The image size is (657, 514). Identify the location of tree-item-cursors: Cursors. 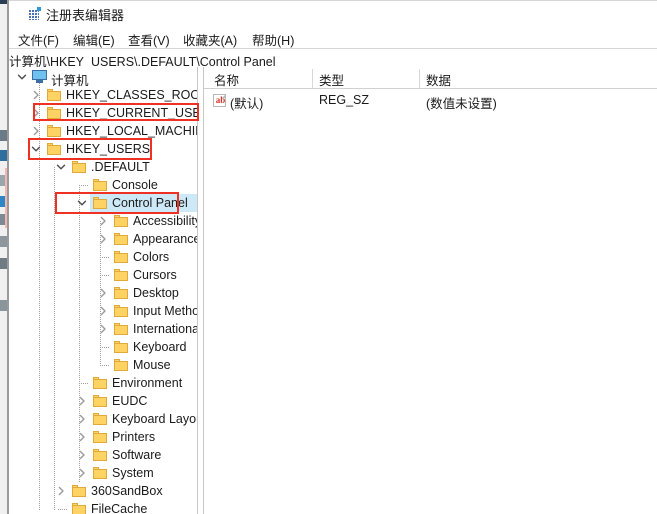
(103, 275).